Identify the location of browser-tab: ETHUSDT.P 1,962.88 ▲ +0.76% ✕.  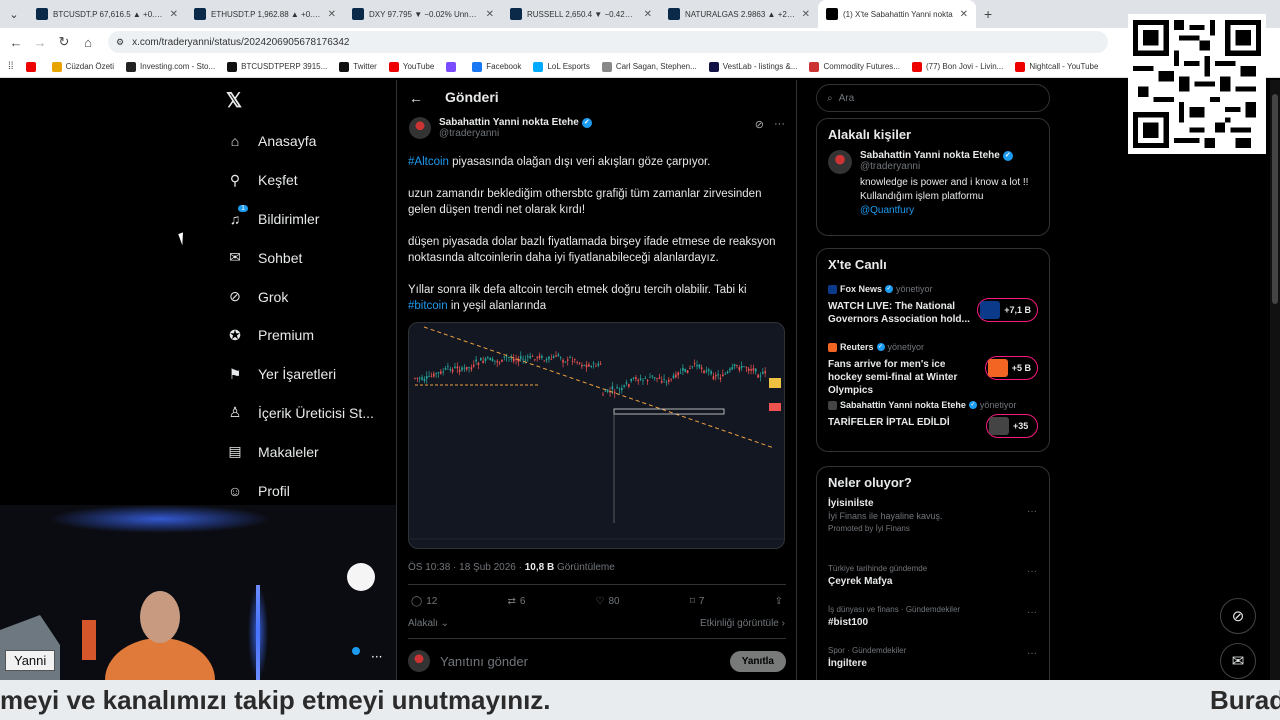
(265, 14).